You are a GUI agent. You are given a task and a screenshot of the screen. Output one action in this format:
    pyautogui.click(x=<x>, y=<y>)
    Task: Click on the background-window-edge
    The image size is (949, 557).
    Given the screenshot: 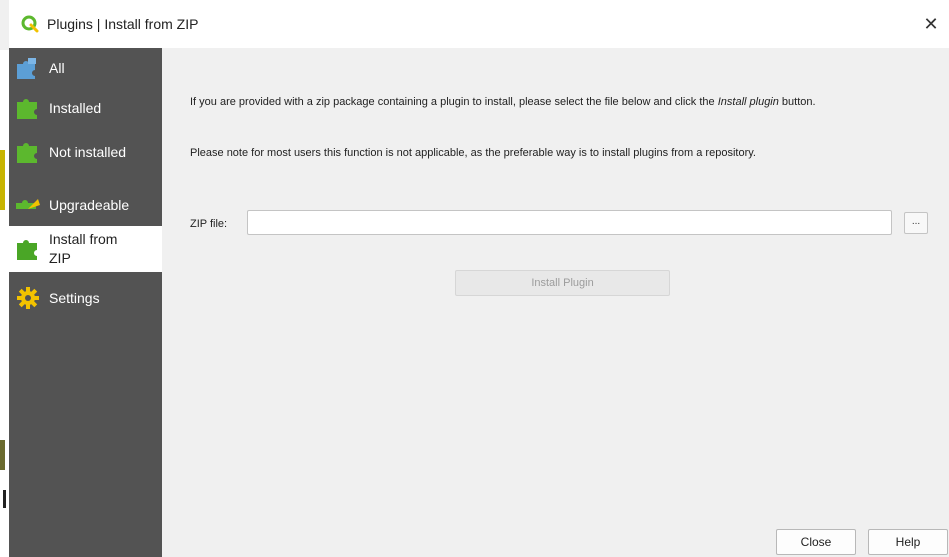 What is the action you would take?
    pyautogui.click(x=4, y=303)
    